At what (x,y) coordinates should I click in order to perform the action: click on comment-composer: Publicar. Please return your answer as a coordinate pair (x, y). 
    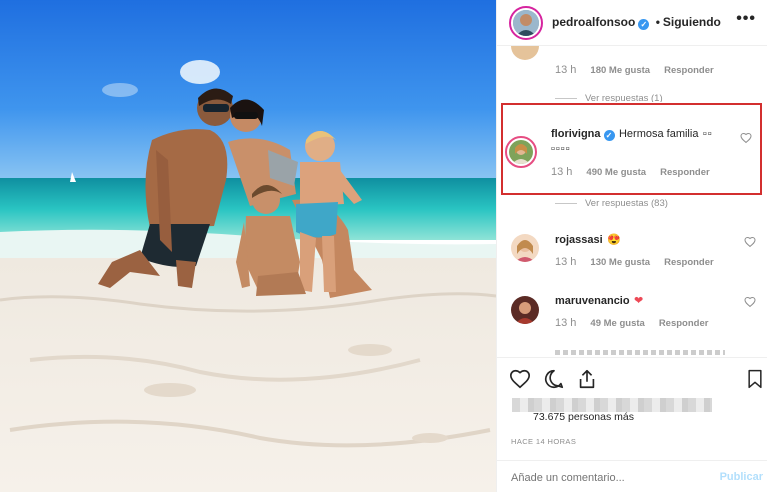
    Looking at the image, I should click on (632, 476).